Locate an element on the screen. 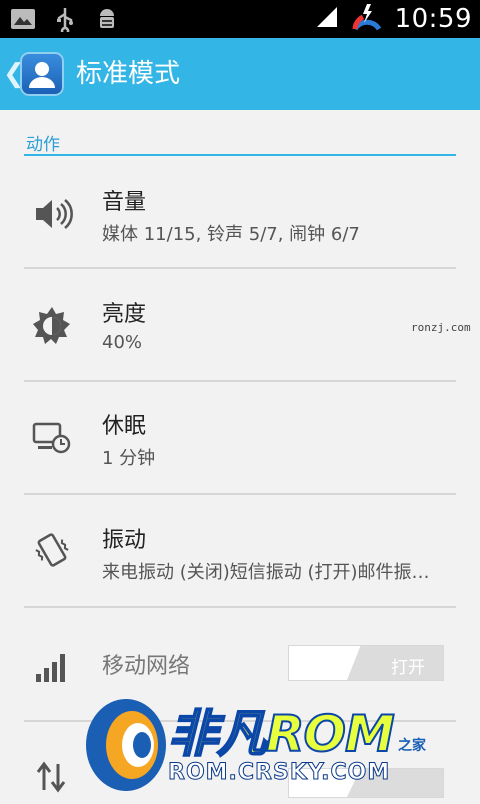 This screenshot has width=480, height=804. image-notification-icon is located at coordinates (23, 19).